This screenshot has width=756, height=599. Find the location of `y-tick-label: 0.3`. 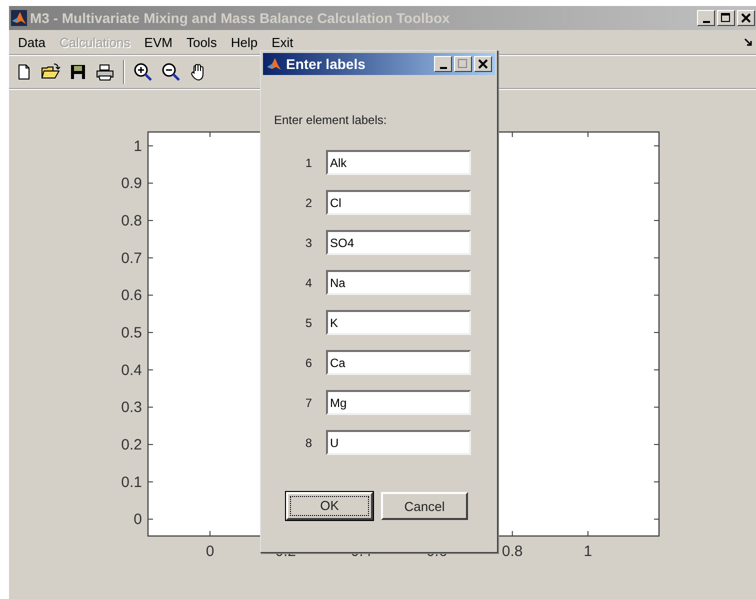

y-tick-label: 0.3 is located at coordinates (131, 407).